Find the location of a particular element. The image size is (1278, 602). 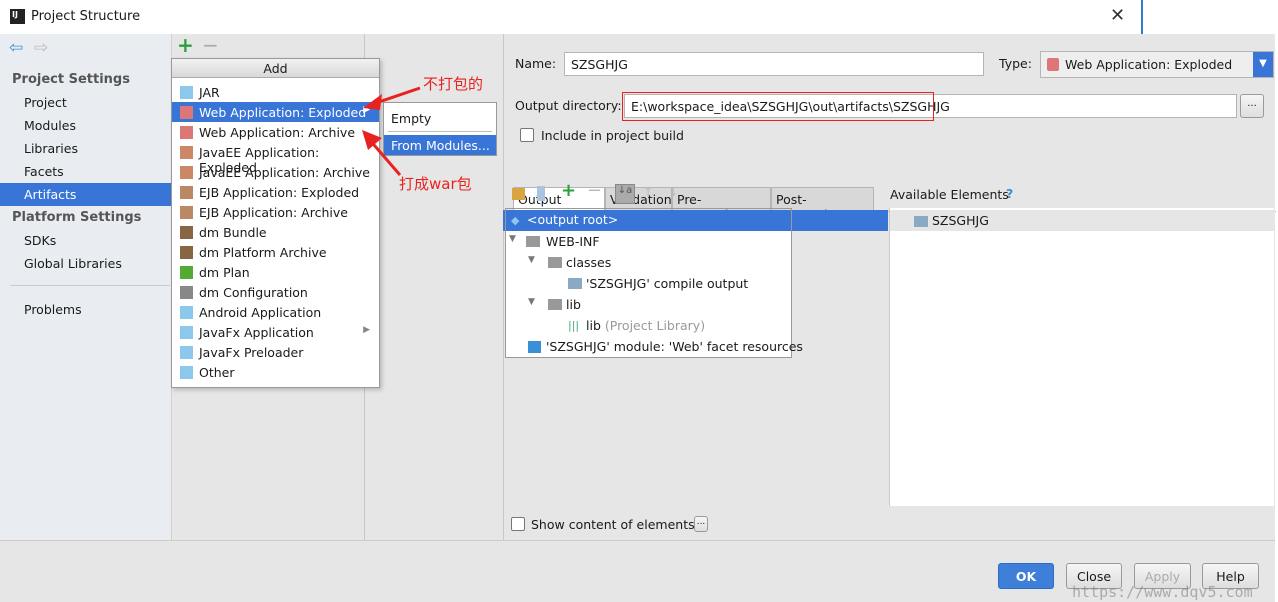

sidebar-item-facets: Facets is located at coordinates (85, 171).